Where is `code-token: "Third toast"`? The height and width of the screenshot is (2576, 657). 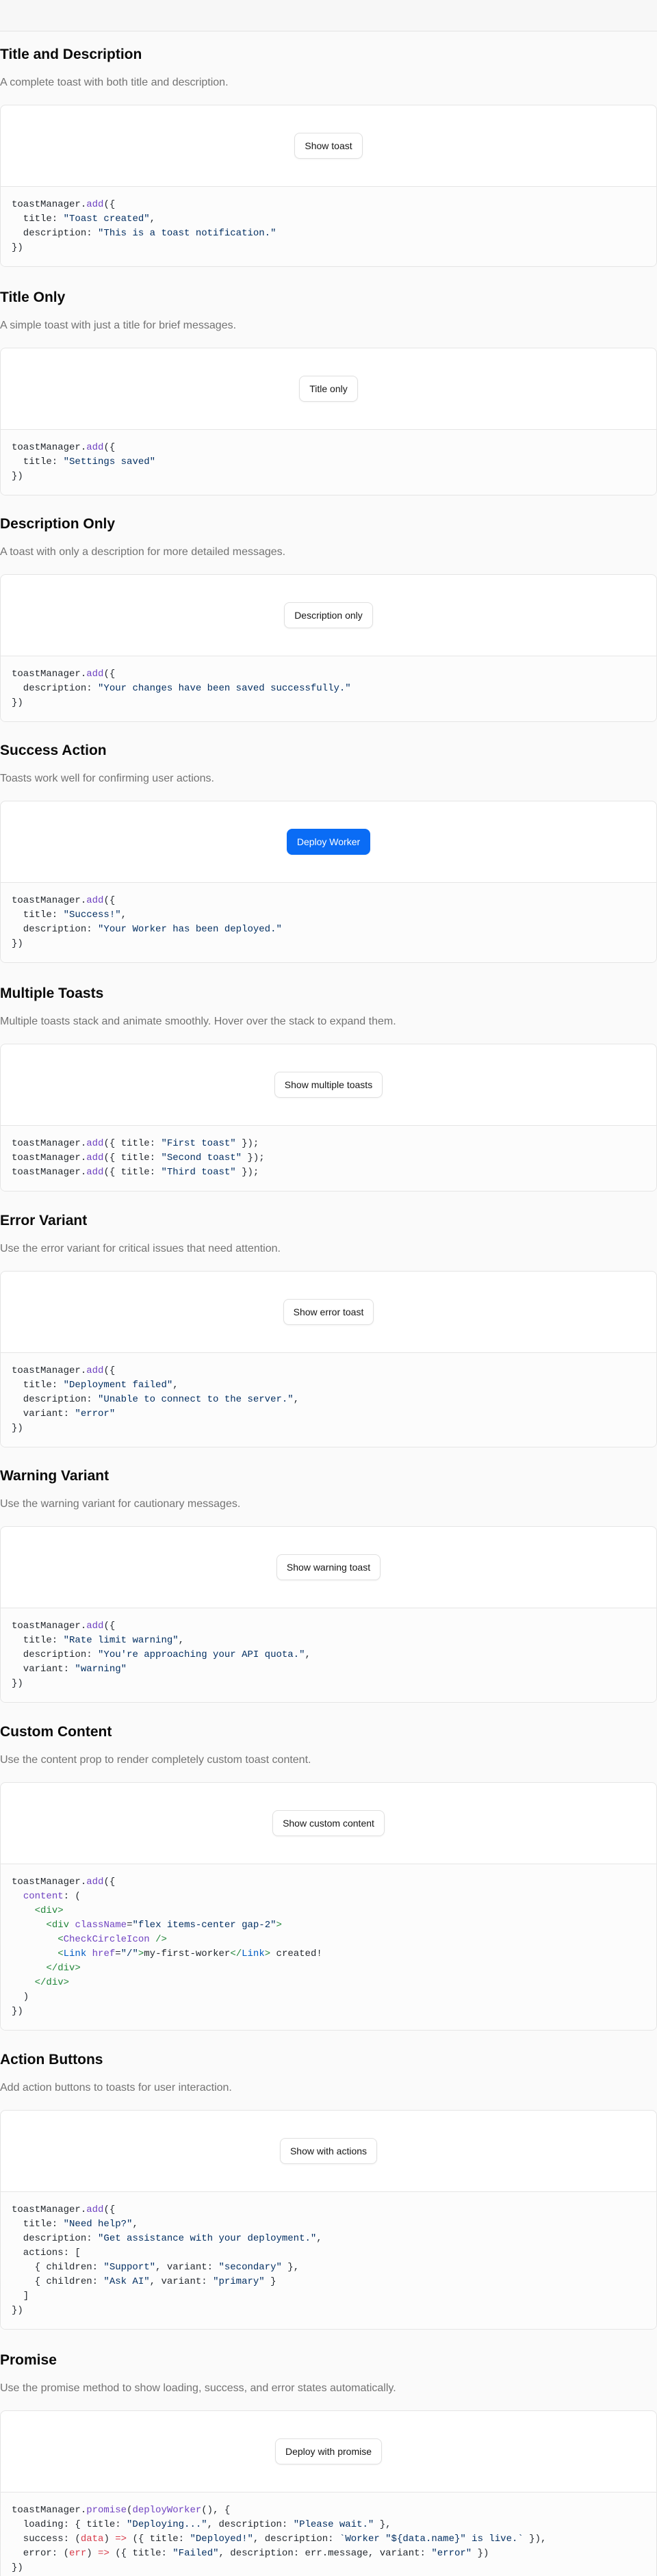
code-token: "Third toast" is located at coordinates (198, 1172).